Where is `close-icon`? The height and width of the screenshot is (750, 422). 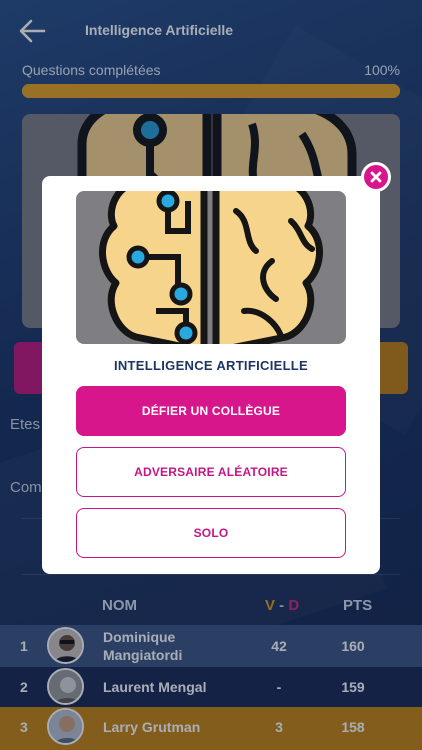
close-icon is located at coordinates (376, 177).